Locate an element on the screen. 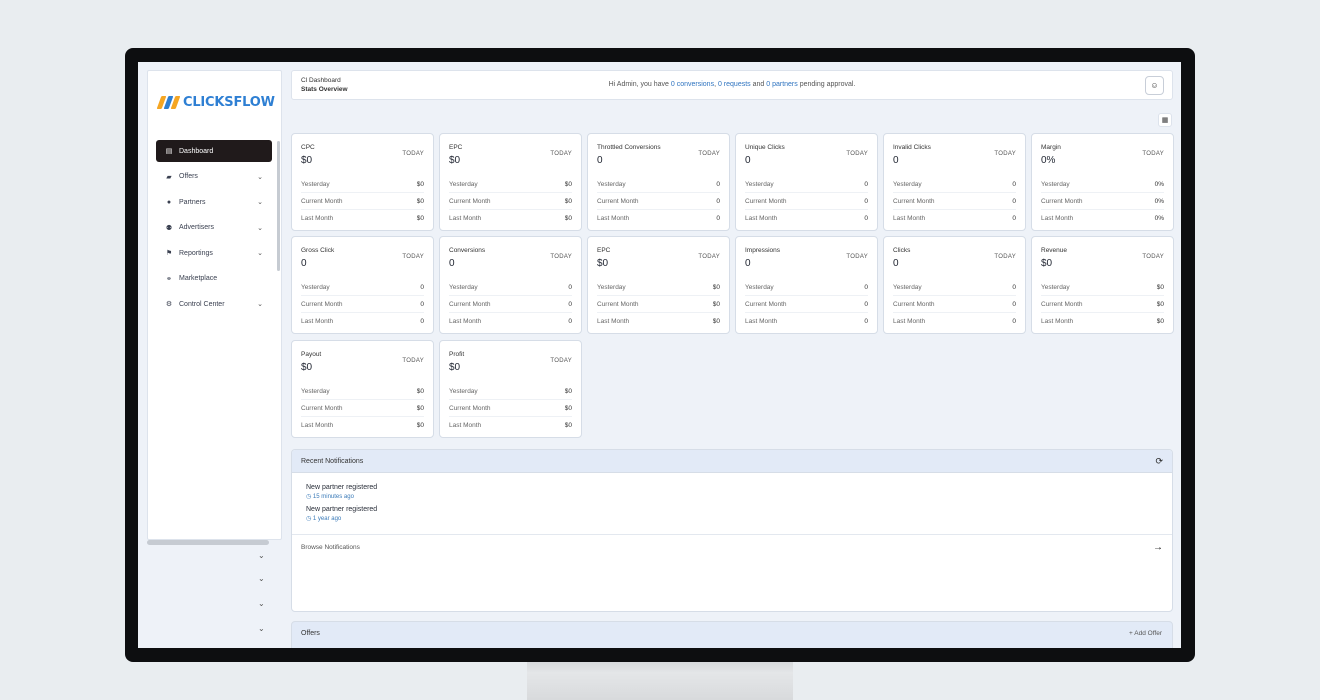  chart-icon: ⚑ is located at coordinates (169, 253).